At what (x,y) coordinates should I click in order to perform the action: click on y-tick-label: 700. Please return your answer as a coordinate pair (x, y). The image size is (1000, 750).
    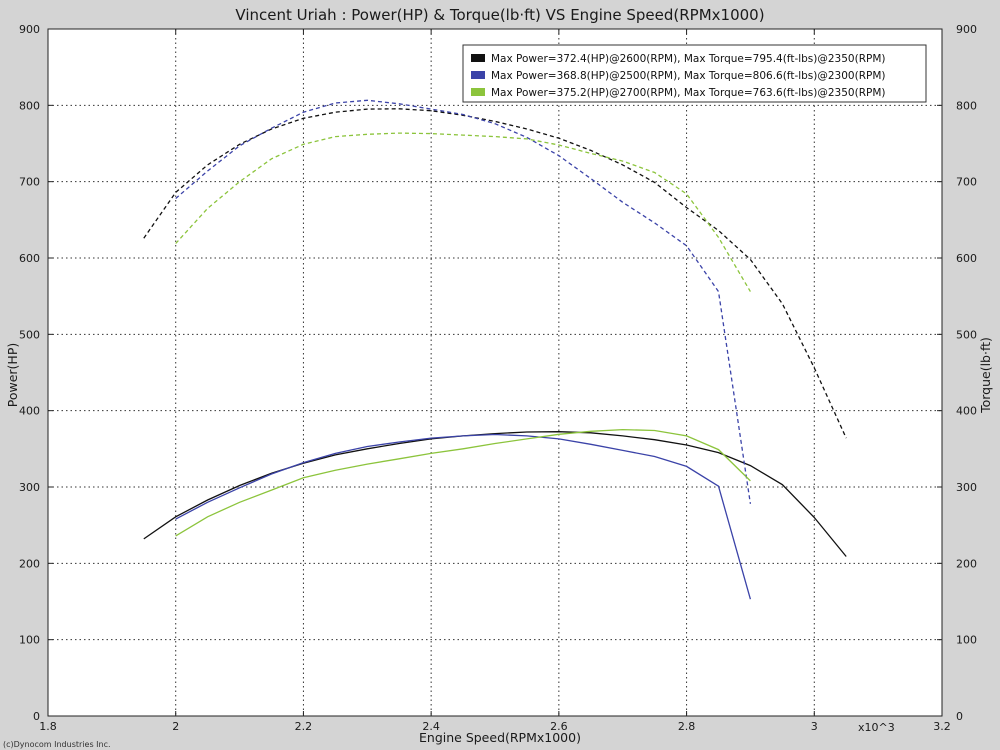
    Looking at the image, I should click on (29, 182).